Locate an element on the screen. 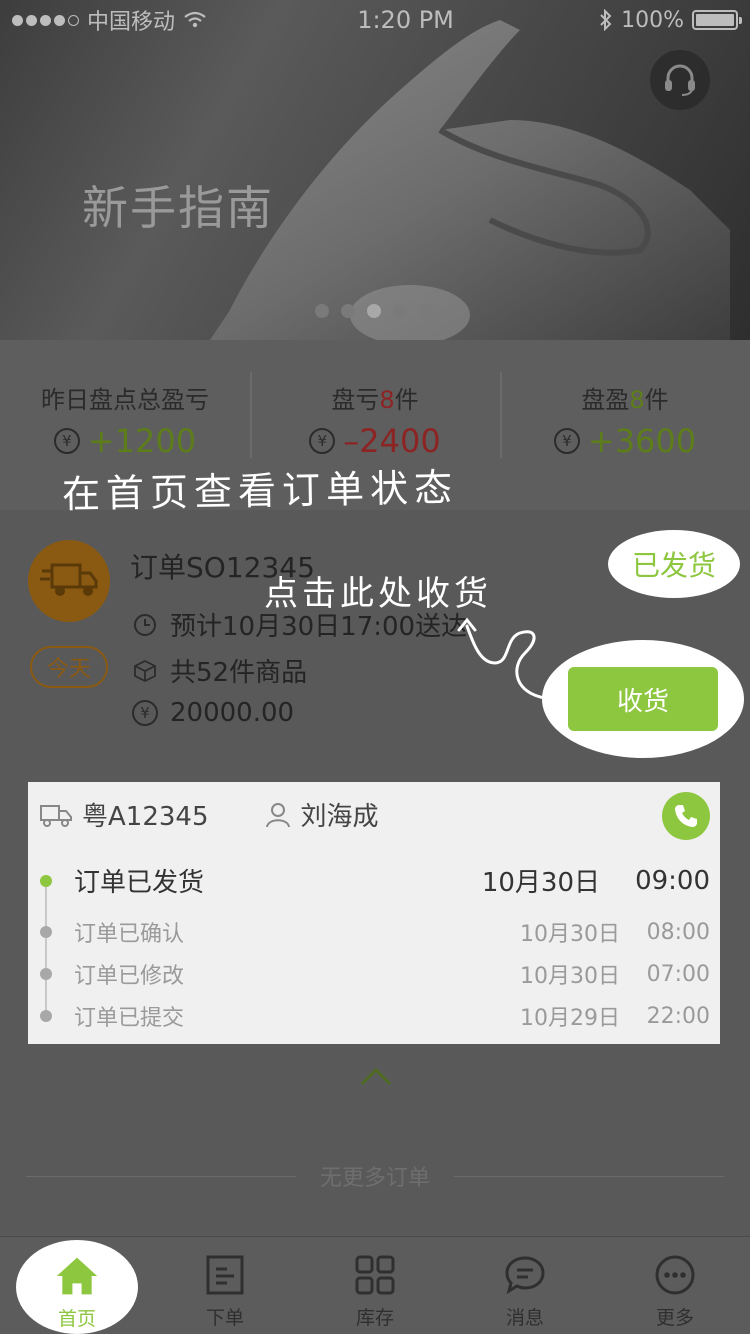  event-time: 09:00 is located at coordinates (672, 880).